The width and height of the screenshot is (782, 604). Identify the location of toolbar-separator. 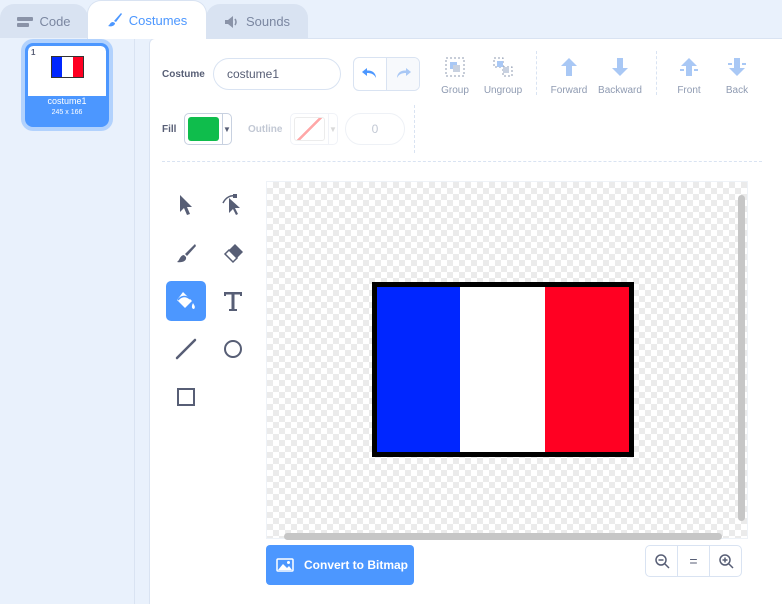
(462, 161).